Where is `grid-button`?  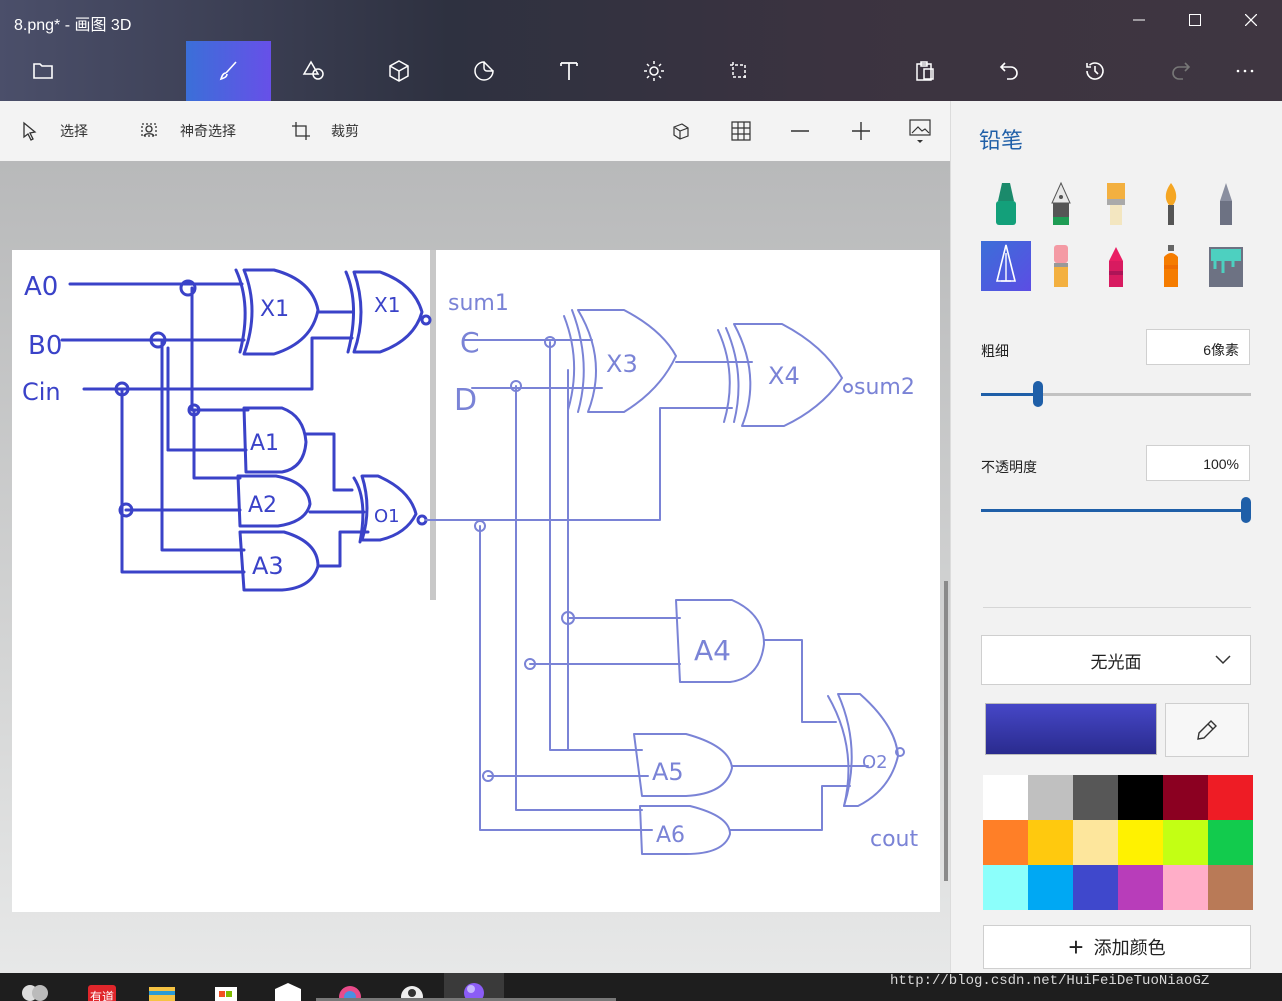
grid-button is located at coordinates (741, 131).